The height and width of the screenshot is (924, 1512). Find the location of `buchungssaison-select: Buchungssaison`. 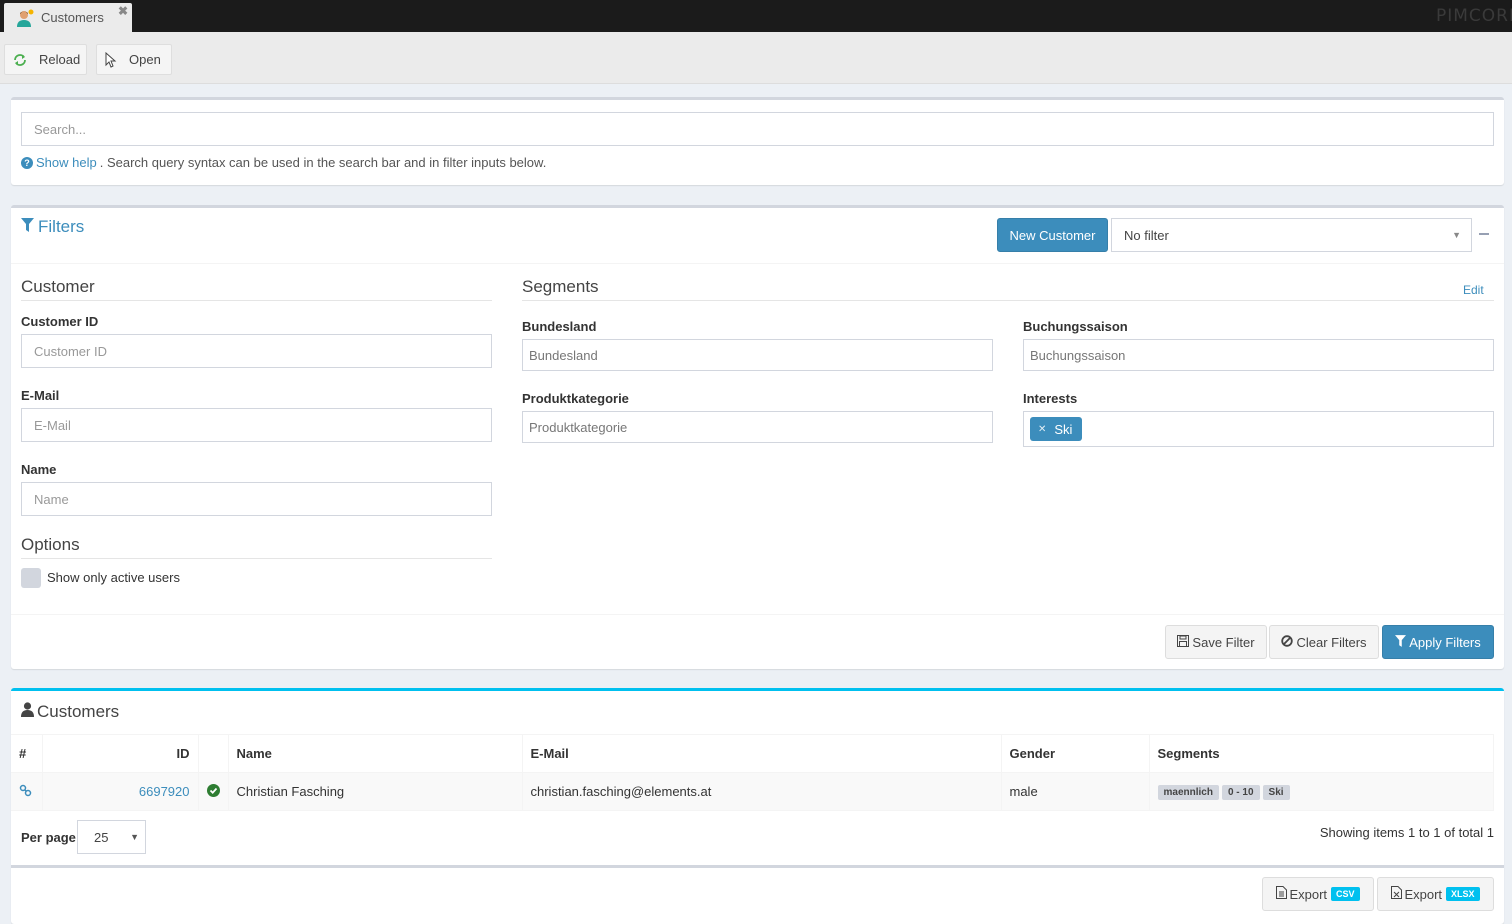

buchungssaison-select: Buchungssaison is located at coordinates (1258, 355).